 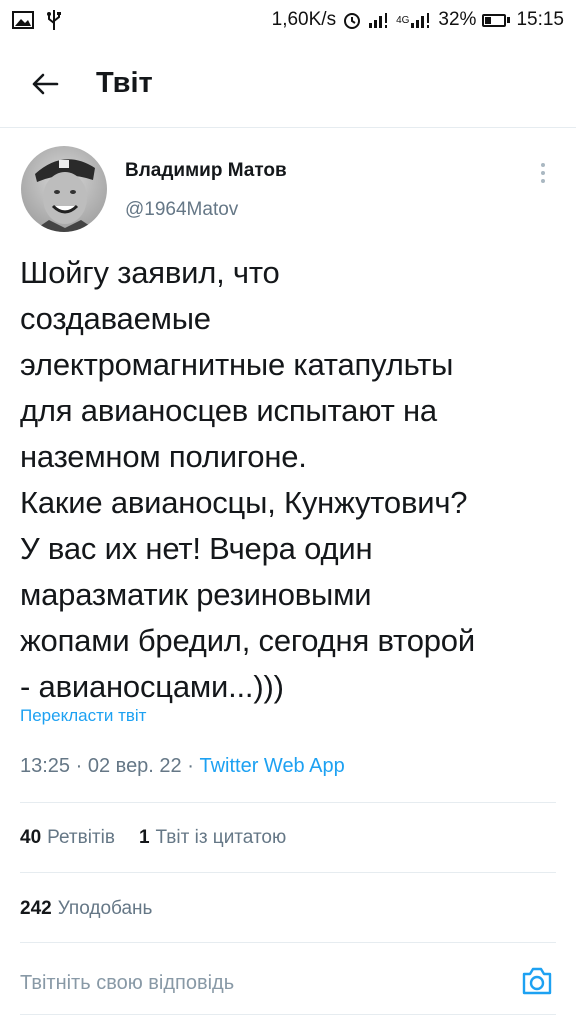 I want to click on arrow-left-icon, so click(x=45, y=83).